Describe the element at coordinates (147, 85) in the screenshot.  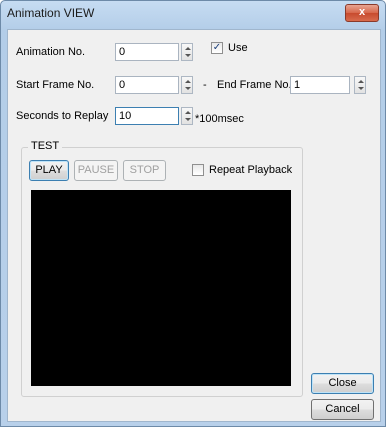
I see `start-frame-input: 0` at that location.